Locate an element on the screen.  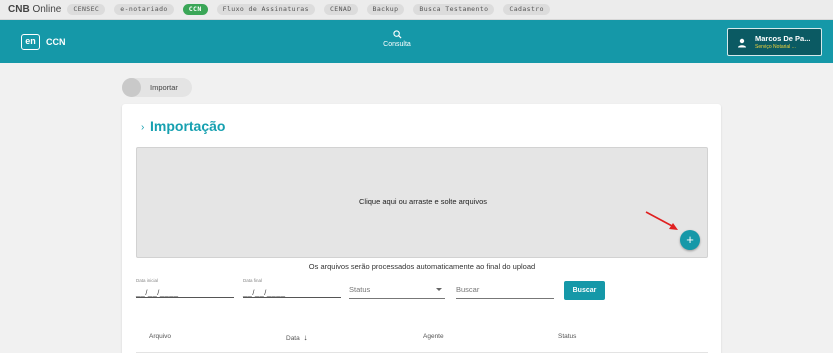
column-header-status: Status is located at coordinates (567, 336).